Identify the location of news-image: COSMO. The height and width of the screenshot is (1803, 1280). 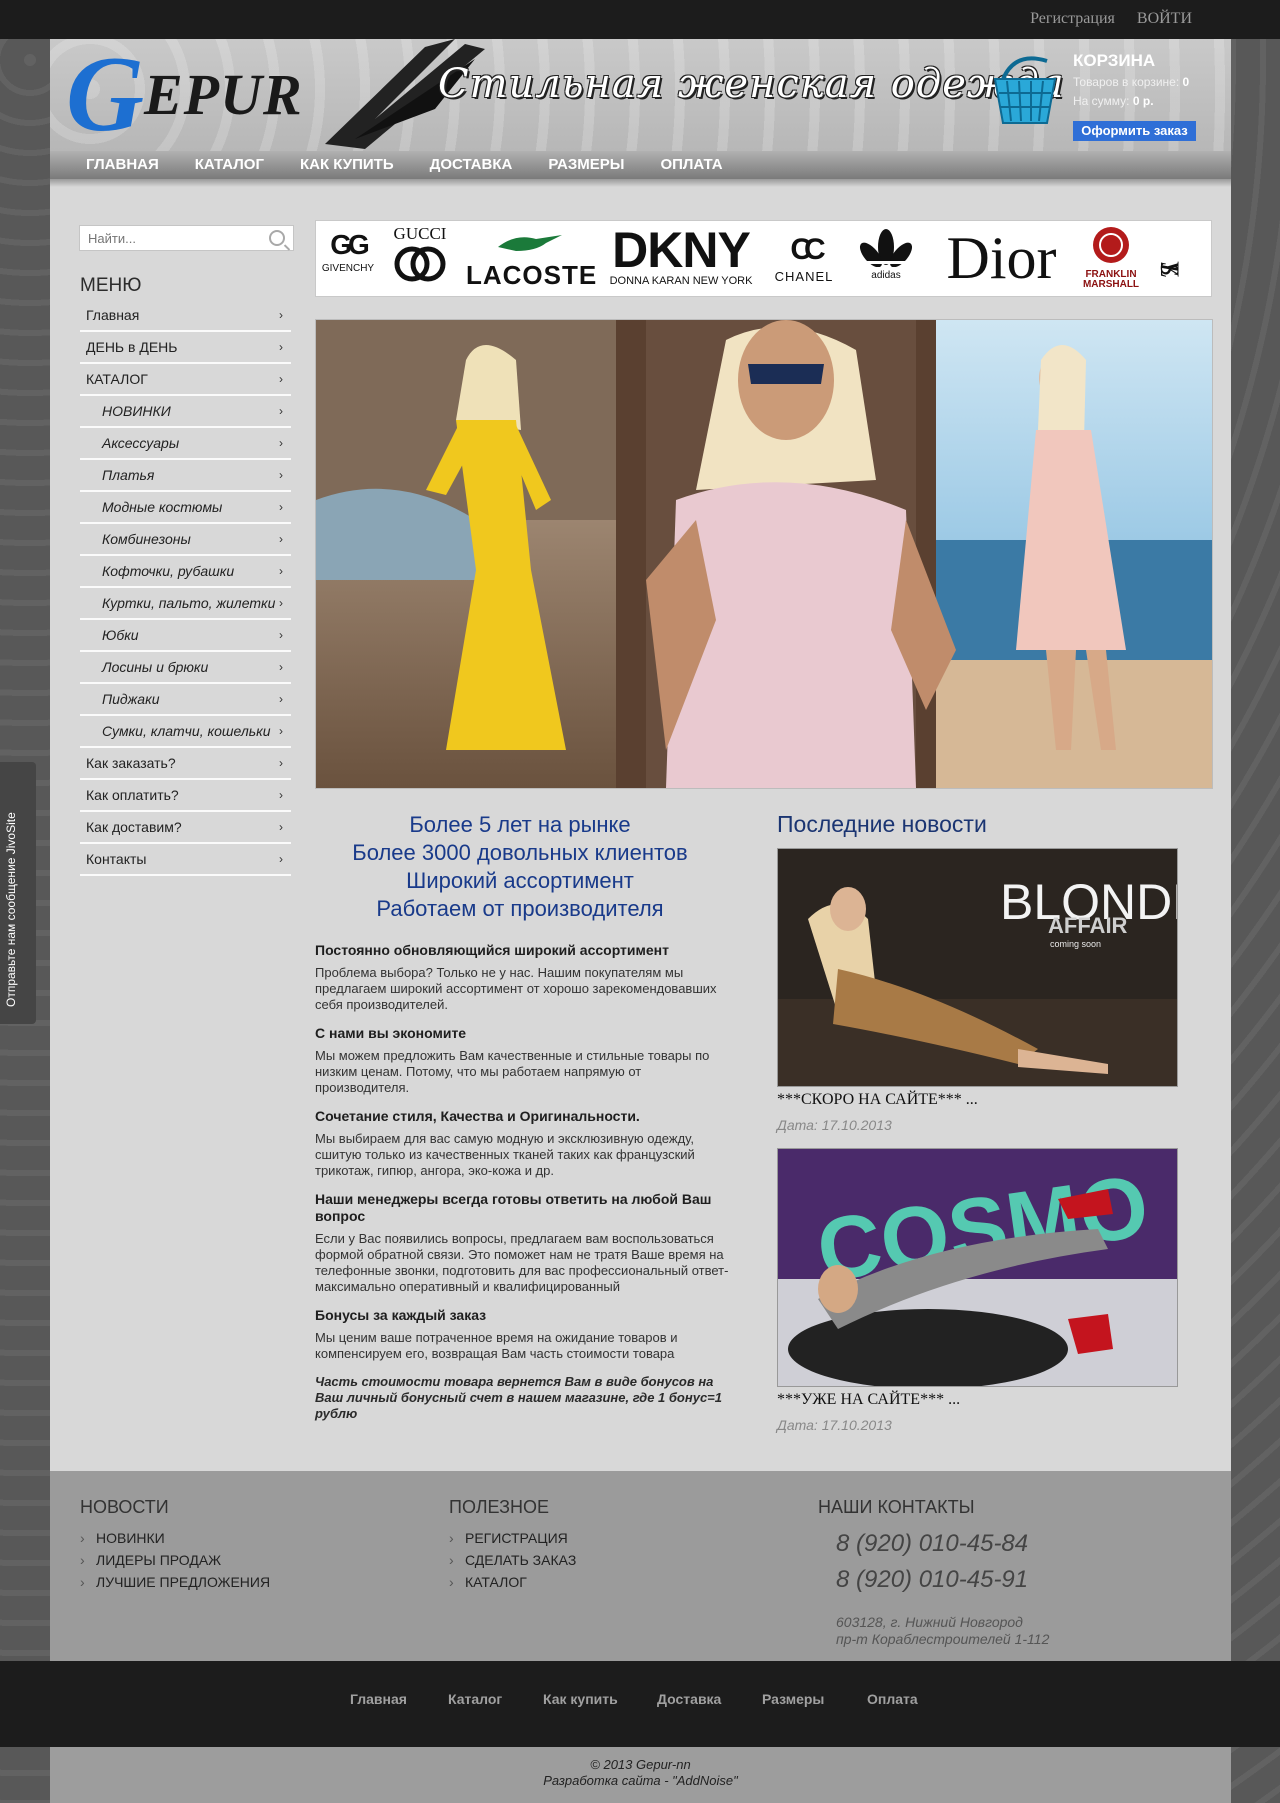
(977, 1267).